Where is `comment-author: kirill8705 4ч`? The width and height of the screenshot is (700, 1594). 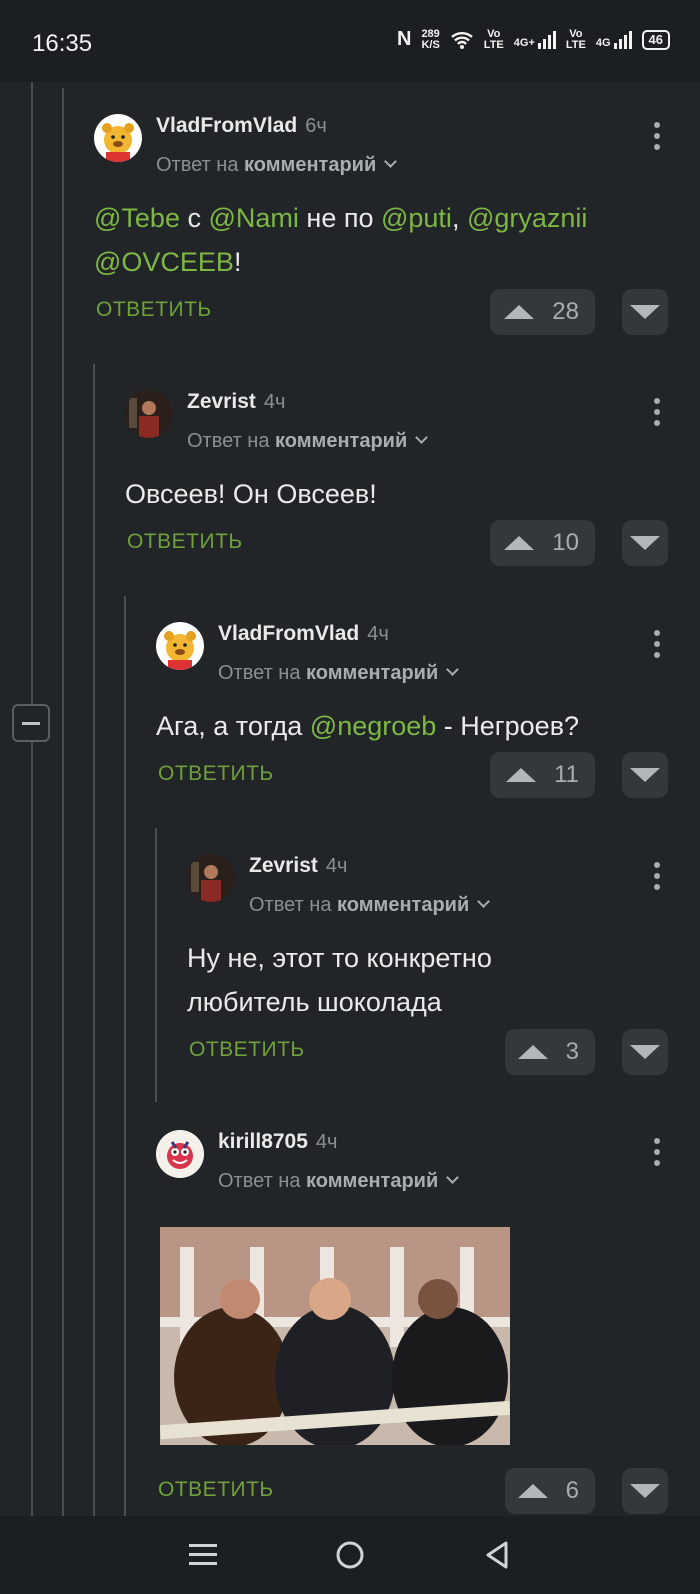 comment-author: kirill8705 4ч is located at coordinates (277, 1142).